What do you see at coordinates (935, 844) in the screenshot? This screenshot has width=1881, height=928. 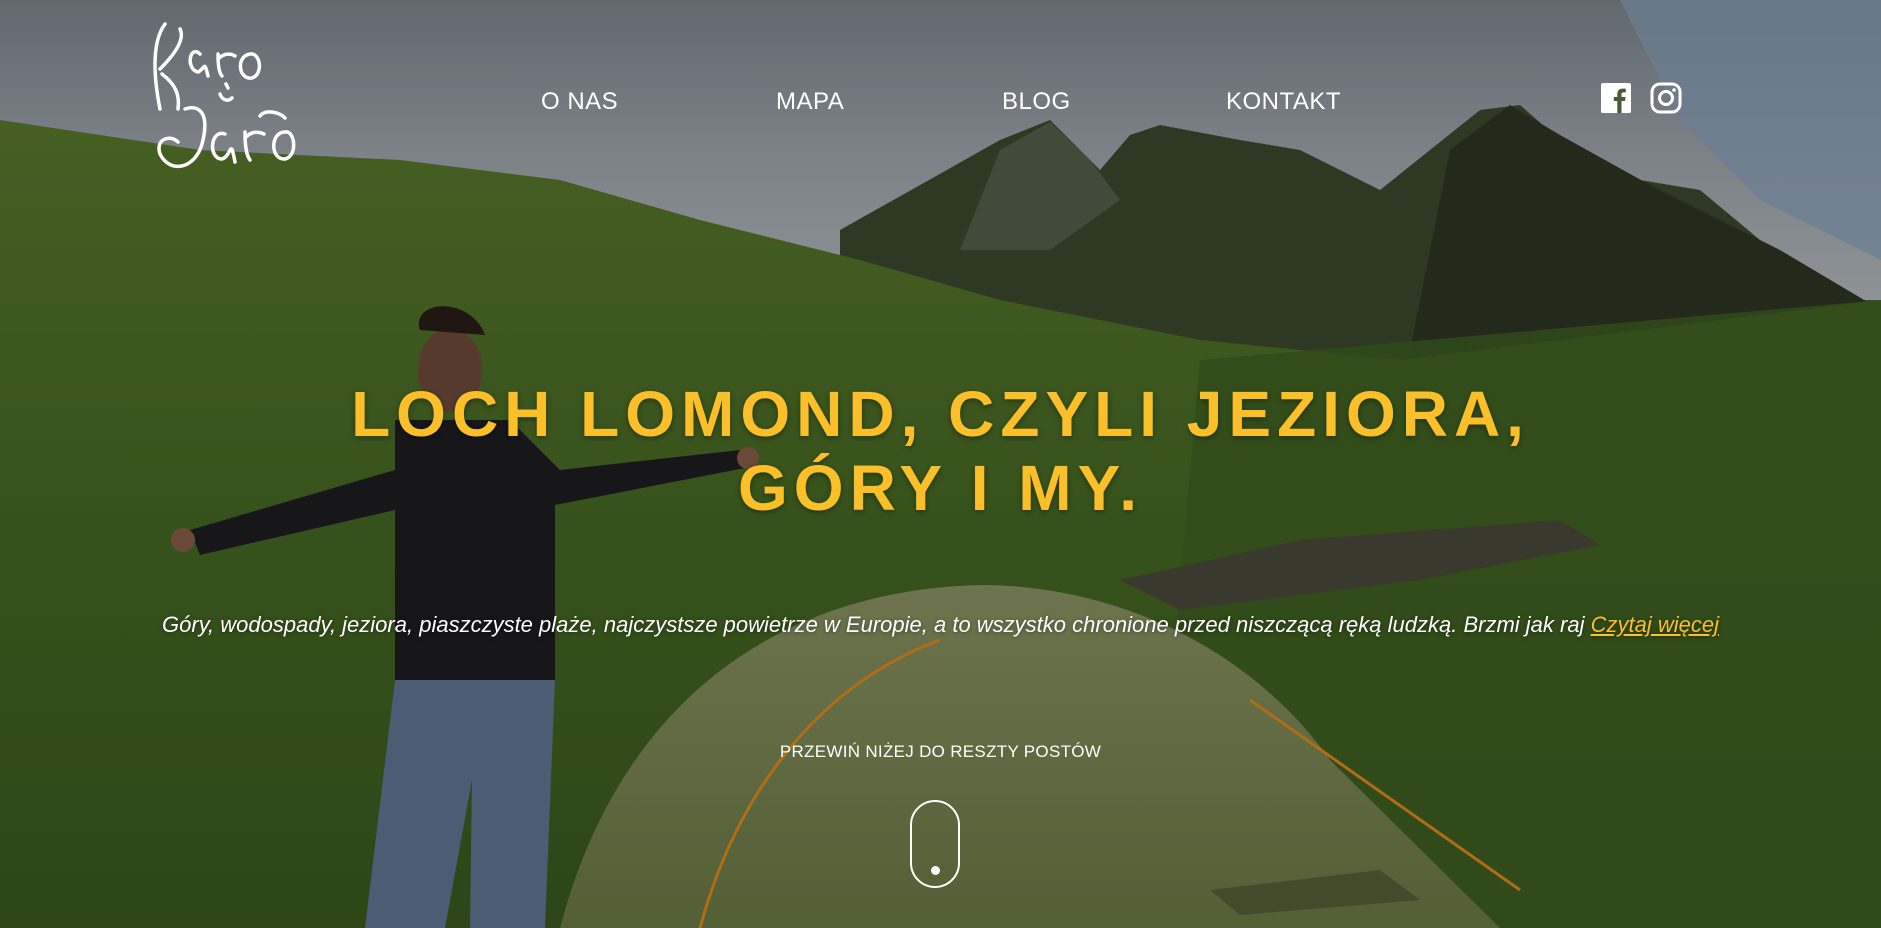 I see `scroll-mouse-icon` at bounding box center [935, 844].